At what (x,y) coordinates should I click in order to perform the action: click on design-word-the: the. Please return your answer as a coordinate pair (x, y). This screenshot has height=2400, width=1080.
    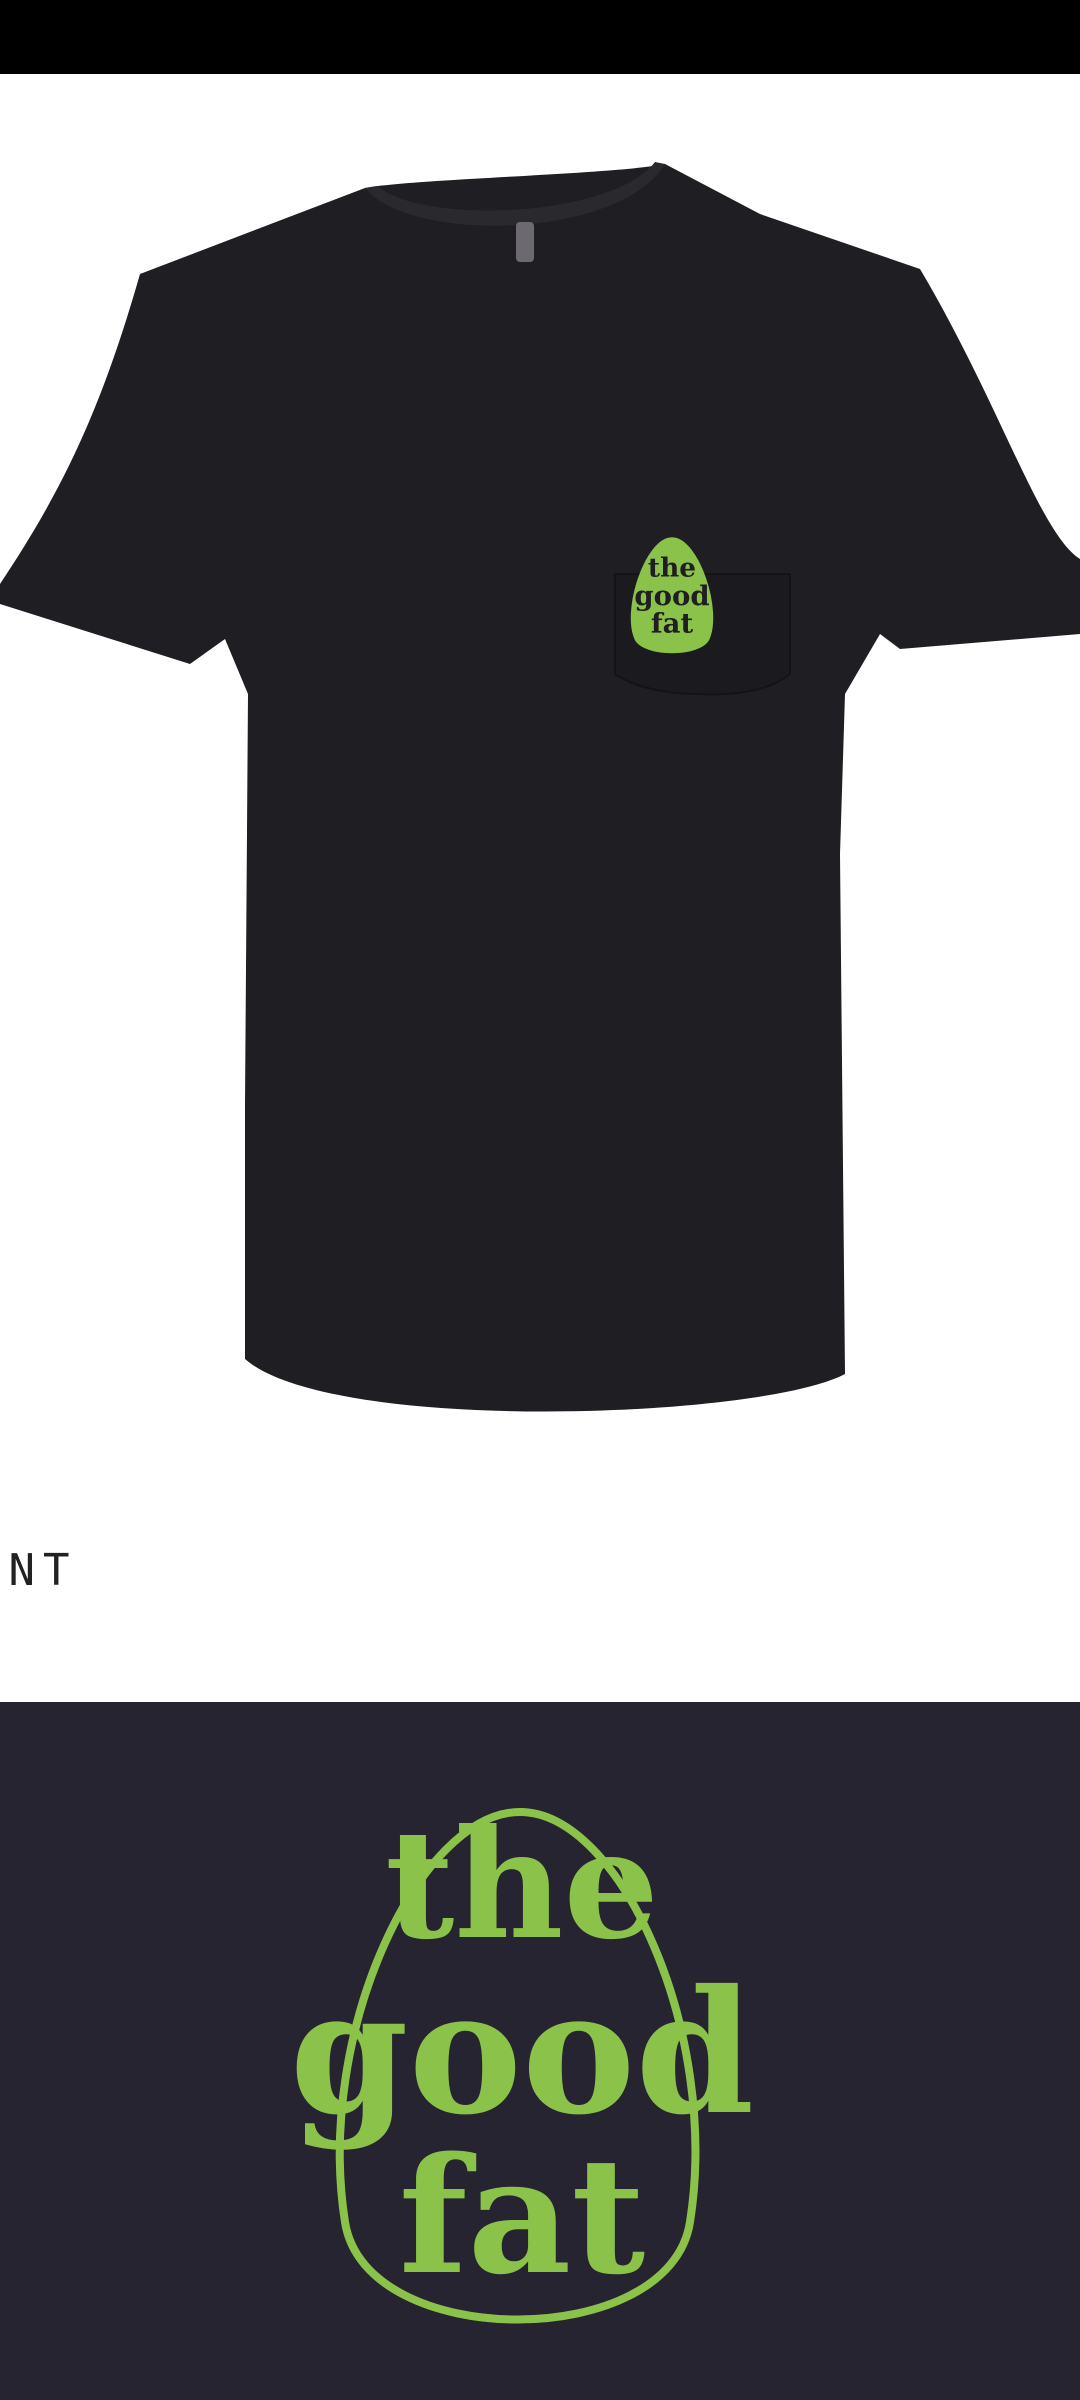
    Looking at the image, I should click on (522, 1885).